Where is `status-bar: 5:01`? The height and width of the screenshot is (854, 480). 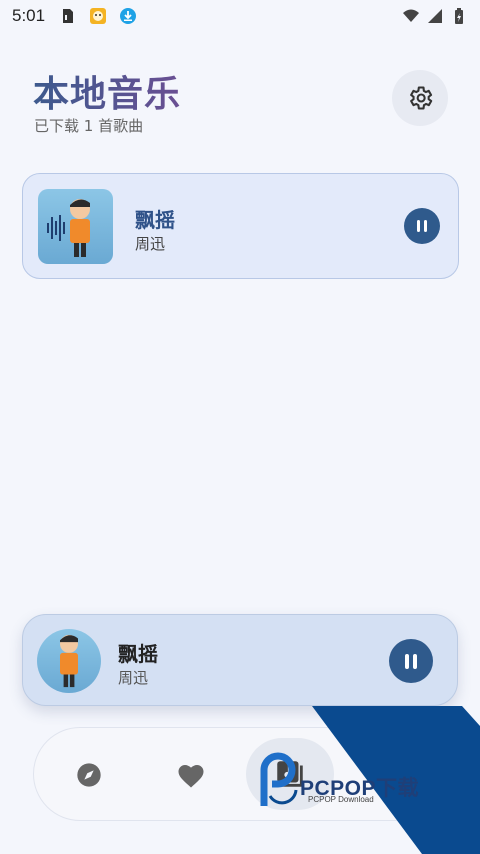 status-bar: 5:01 is located at coordinates (240, 16).